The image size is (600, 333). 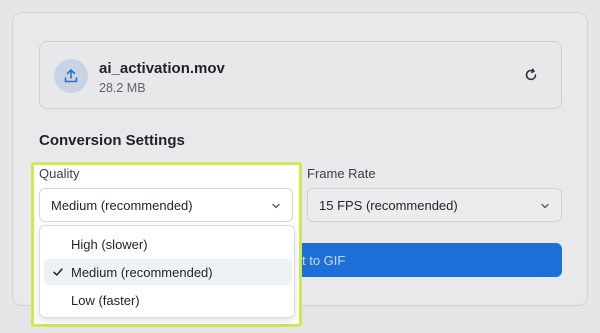 What do you see at coordinates (341, 173) in the screenshot?
I see `frame-rate-label: Frame Rate` at bounding box center [341, 173].